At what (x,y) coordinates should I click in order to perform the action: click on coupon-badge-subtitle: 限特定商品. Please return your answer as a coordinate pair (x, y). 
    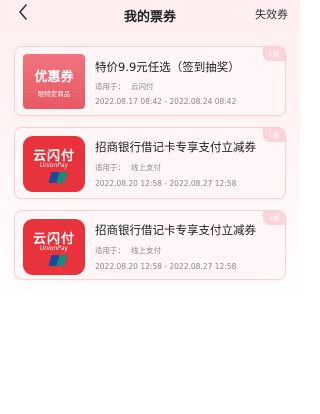
    Looking at the image, I should click on (54, 94).